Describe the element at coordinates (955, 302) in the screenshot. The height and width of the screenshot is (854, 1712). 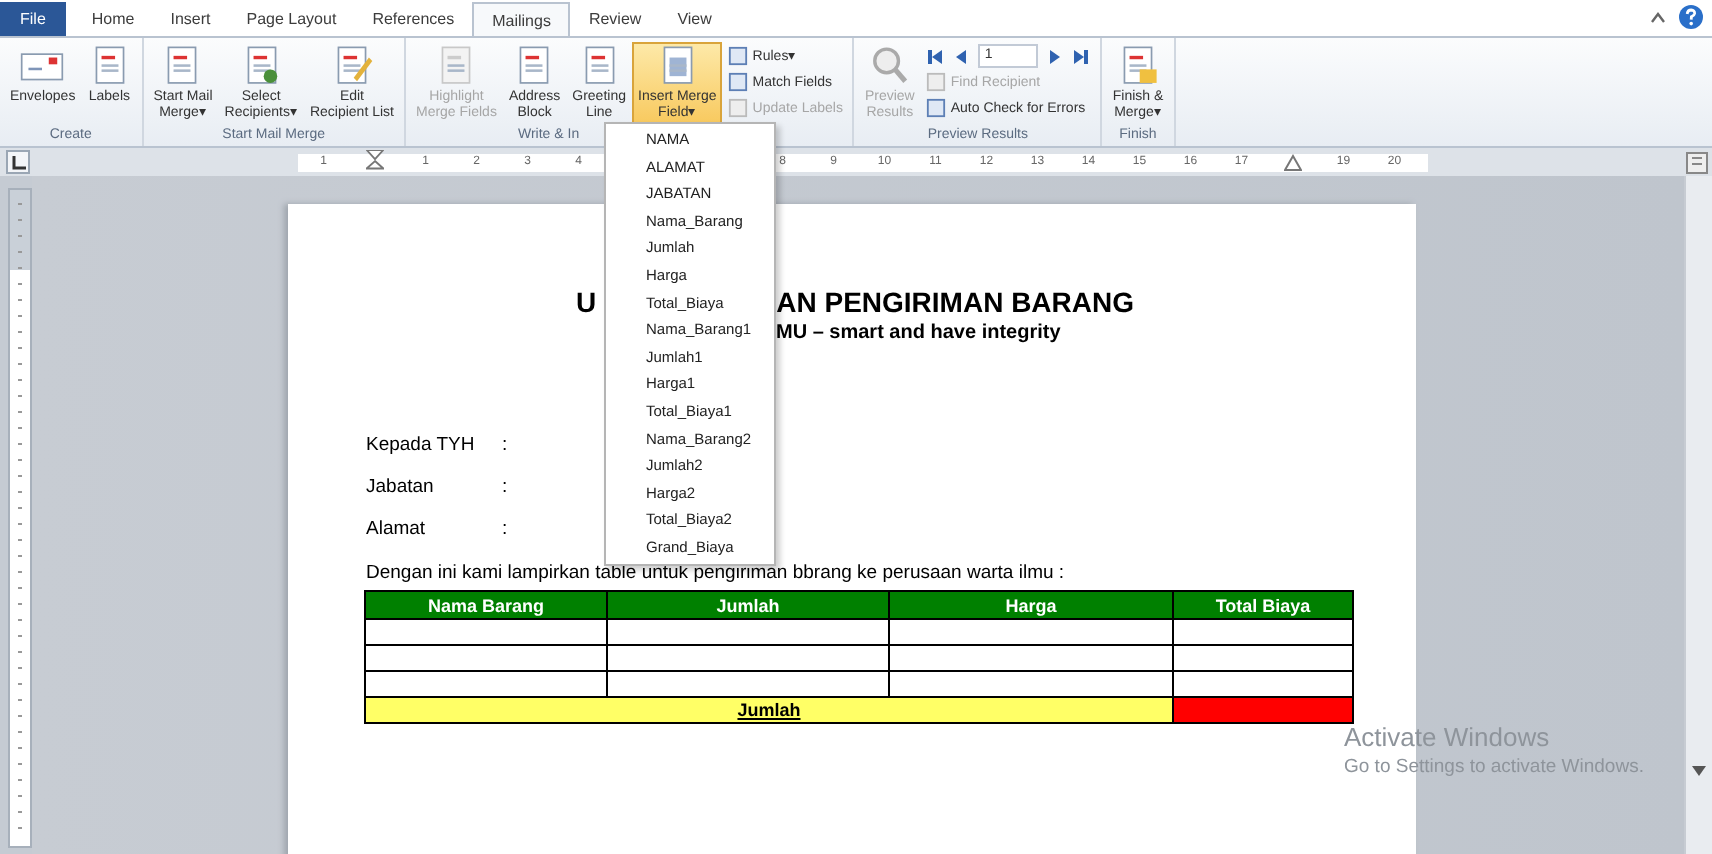
I see `document-title: AN PENGIRIMAN BARANG` at that location.